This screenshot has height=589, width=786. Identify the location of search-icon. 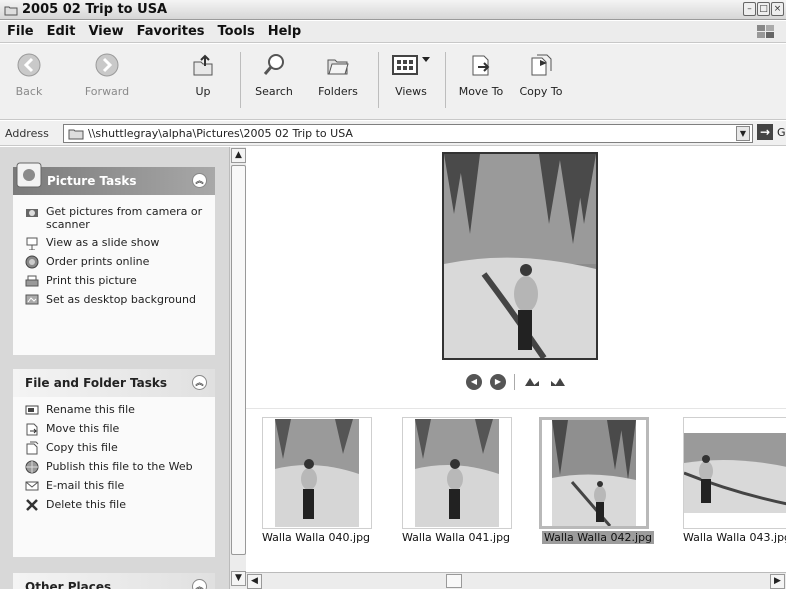
(273, 64).